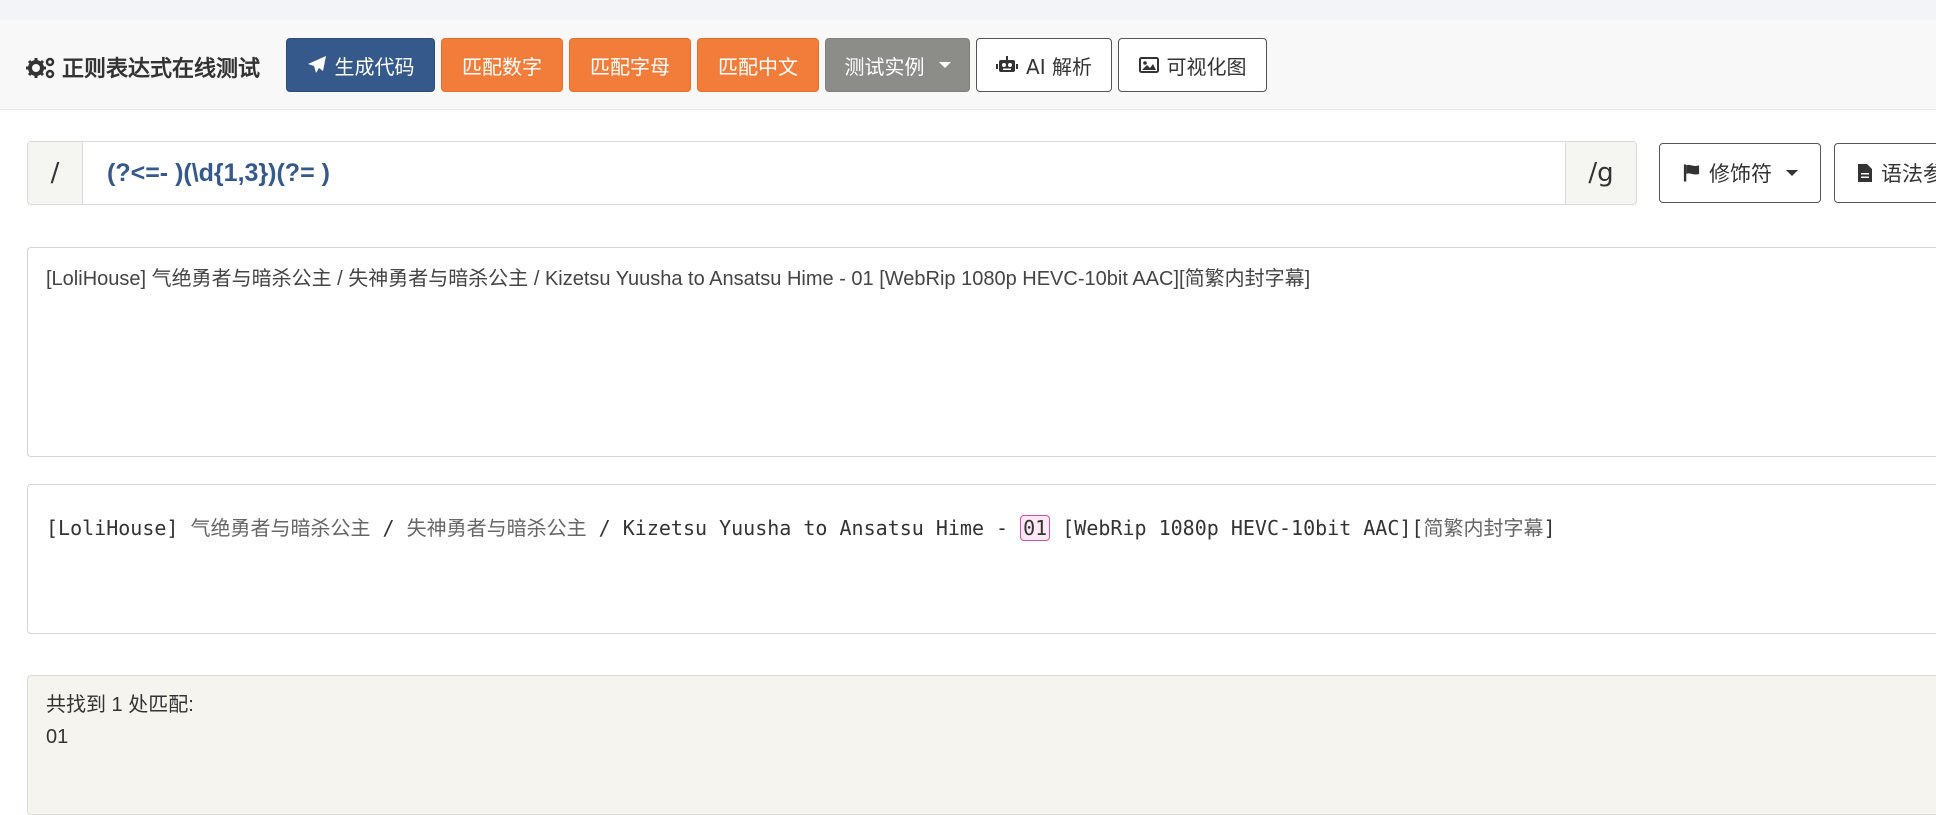 Image resolution: width=1936 pixels, height=815 pixels. What do you see at coordinates (630, 65) in the screenshot?
I see `match-letters-button: 匹配字母` at bounding box center [630, 65].